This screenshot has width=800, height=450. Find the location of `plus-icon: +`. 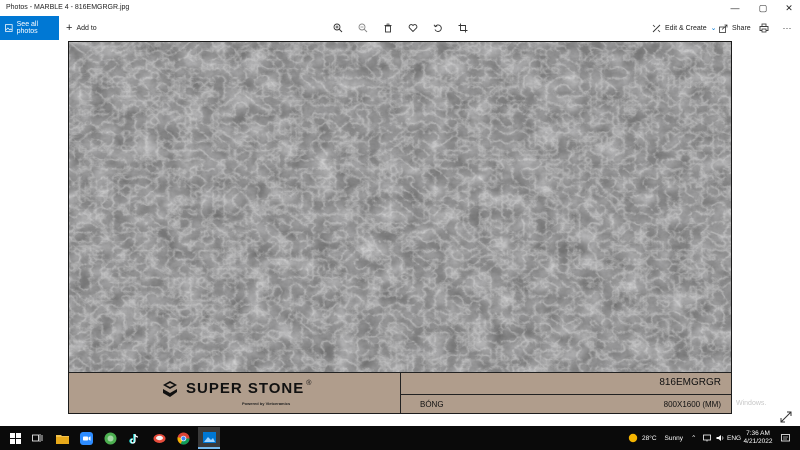

plus-icon: + is located at coordinates (69, 27).